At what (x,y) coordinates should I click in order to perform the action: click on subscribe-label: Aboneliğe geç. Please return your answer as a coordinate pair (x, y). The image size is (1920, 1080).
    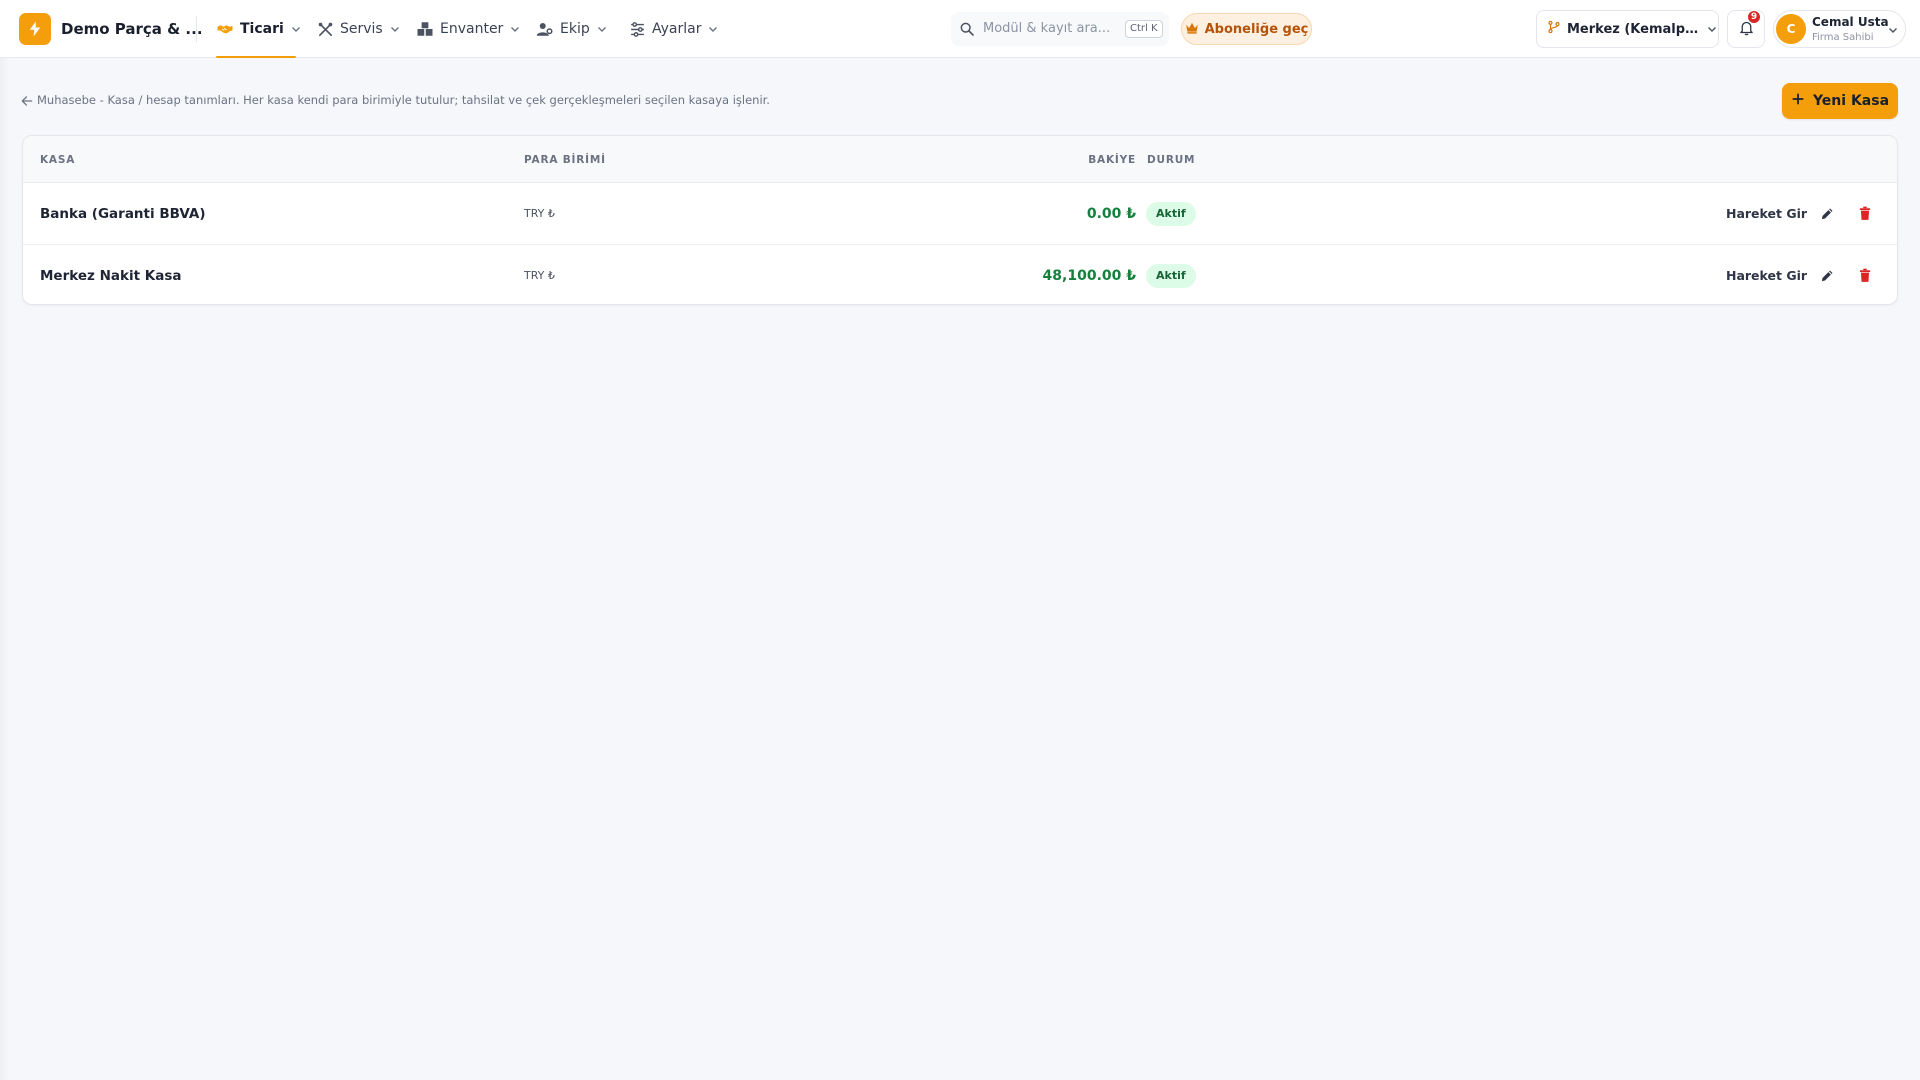
    Looking at the image, I should click on (1256, 29).